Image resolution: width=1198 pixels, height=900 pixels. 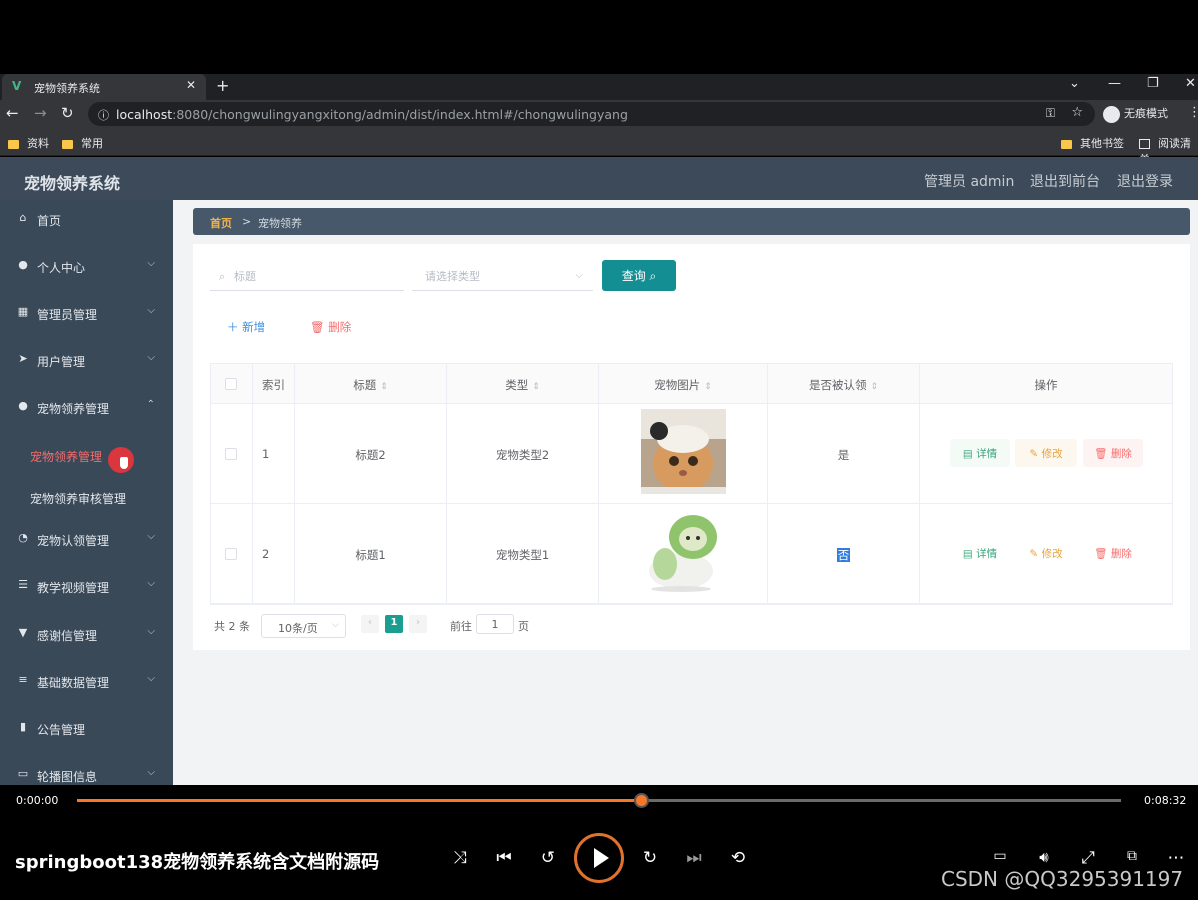 I want to click on title-search-input, so click(x=309, y=276).